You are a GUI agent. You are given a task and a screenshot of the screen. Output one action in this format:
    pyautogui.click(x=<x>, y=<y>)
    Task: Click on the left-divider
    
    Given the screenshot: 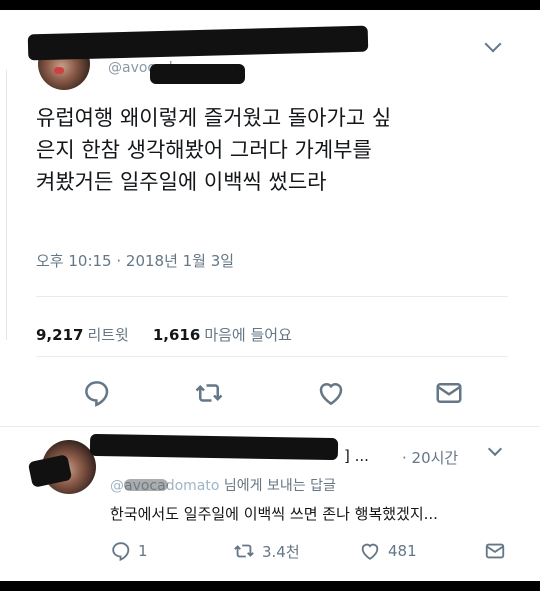 What is the action you would take?
    pyautogui.click(x=6, y=205)
    